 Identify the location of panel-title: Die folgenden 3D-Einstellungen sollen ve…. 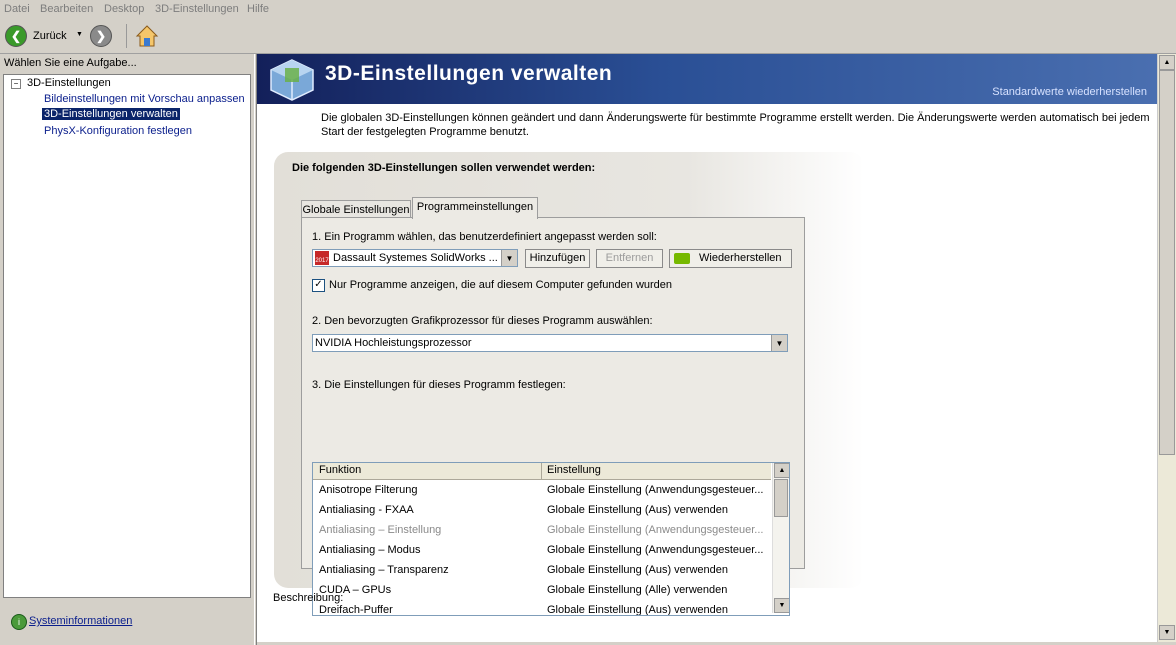
(444, 168).